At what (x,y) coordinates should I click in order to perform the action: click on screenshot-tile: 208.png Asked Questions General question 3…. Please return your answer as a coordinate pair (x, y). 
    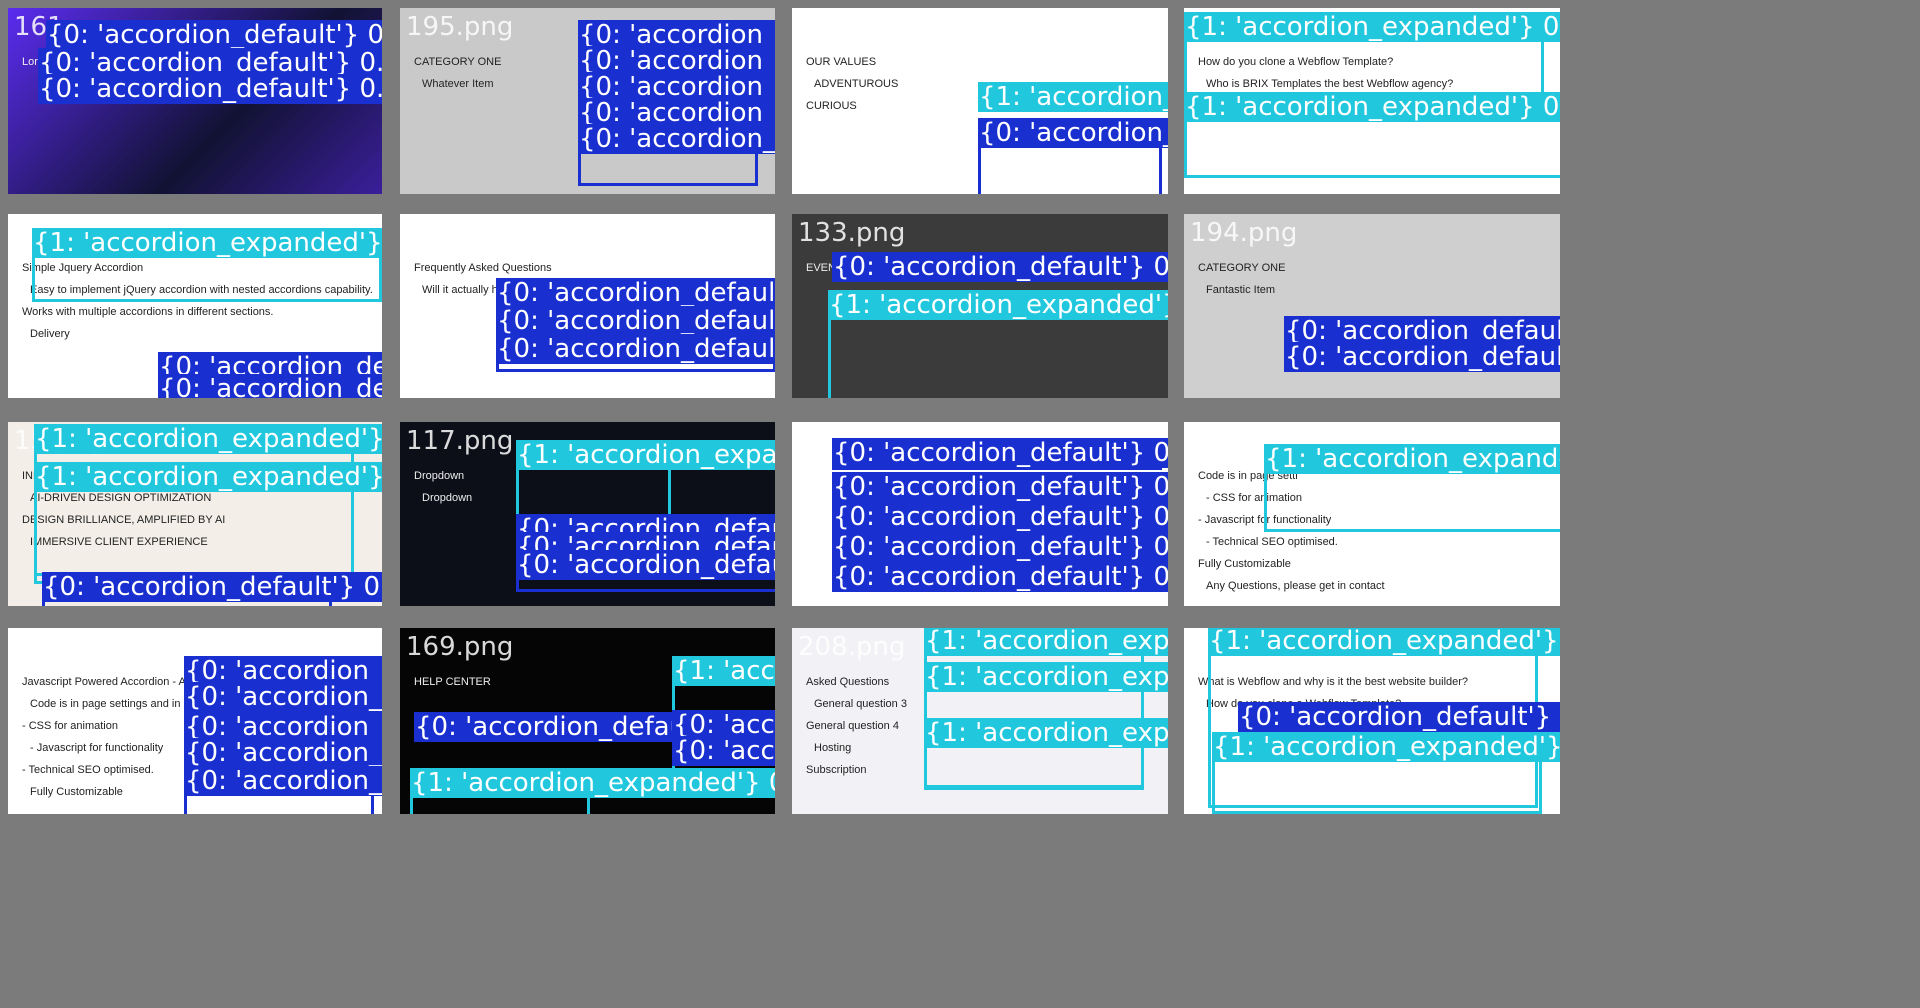
    Looking at the image, I should click on (980, 721).